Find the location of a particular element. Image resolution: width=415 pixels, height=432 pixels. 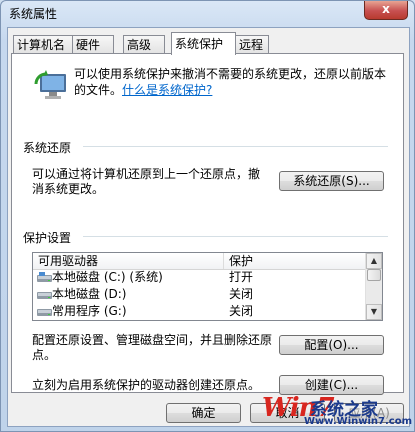

drive-list-header: 可用驱动器 保护 is located at coordinates (199, 261).